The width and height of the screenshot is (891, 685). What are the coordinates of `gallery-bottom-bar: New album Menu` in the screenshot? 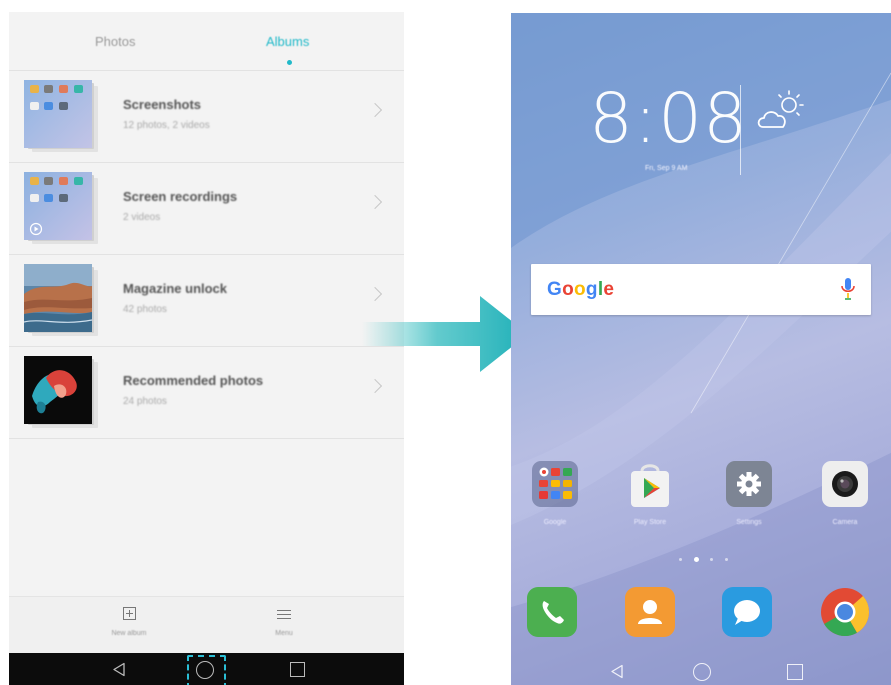 It's located at (206, 625).